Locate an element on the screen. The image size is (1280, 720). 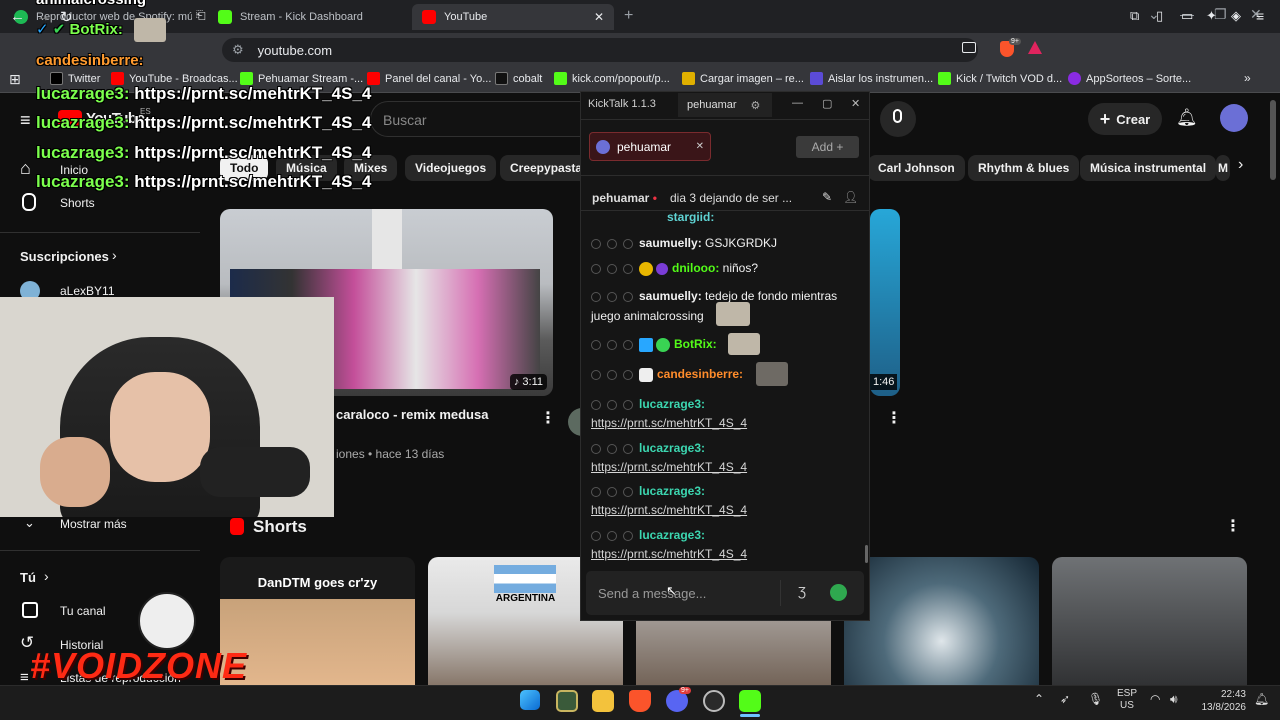
short-thumbnail: DanDTM goes cr'zy is located at coordinates (317, 627).